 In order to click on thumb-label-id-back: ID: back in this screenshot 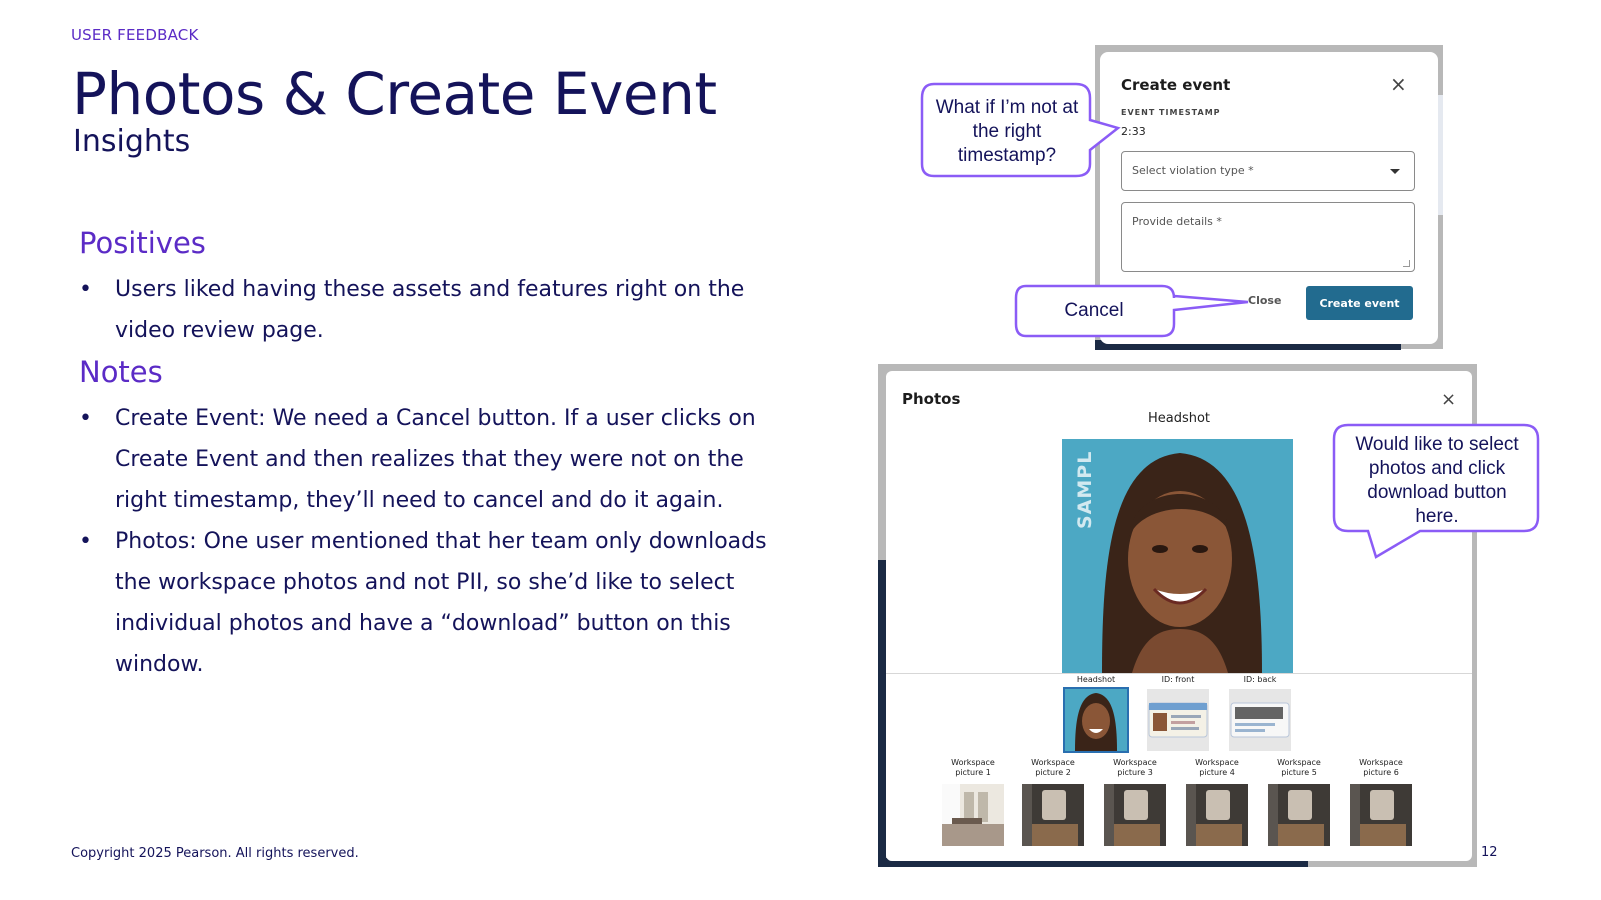, I will do `click(1260, 679)`.